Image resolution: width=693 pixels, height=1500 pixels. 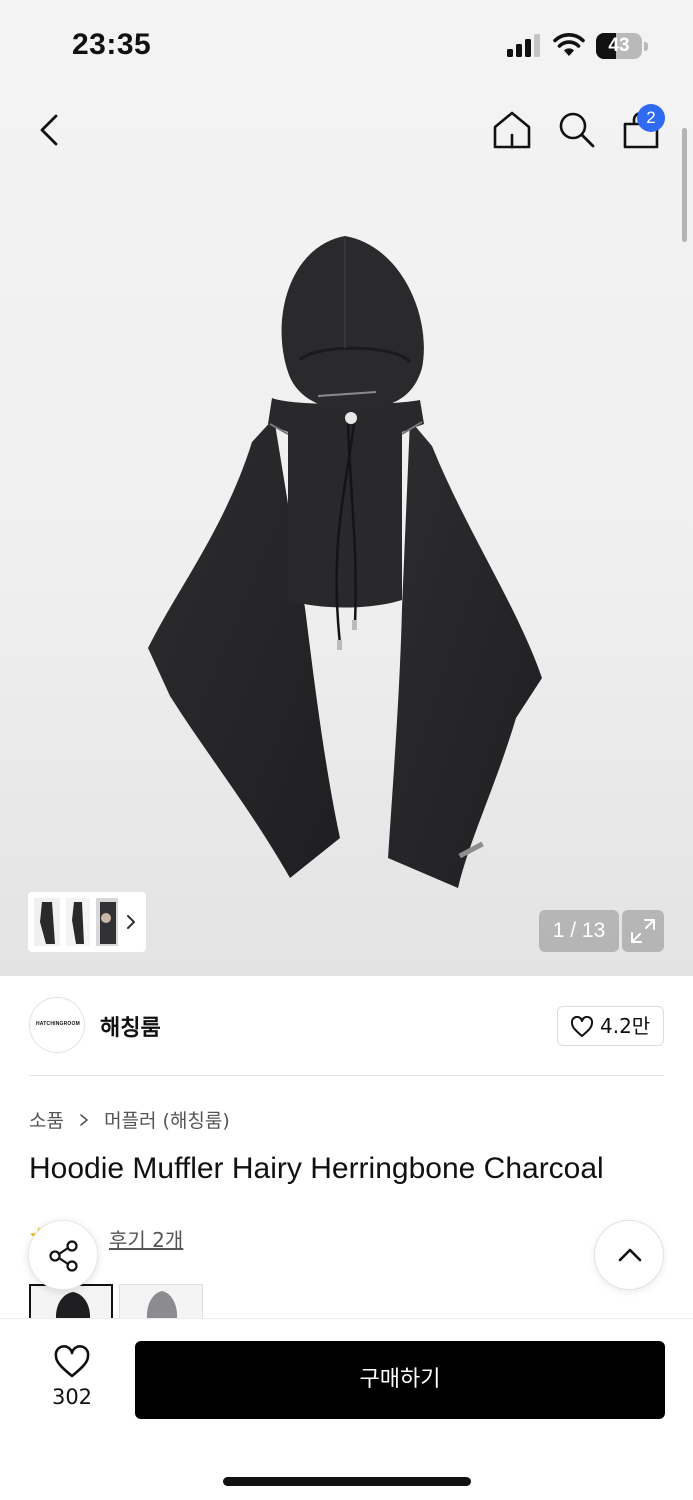 What do you see at coordinates (347, 1481) in the screenshot?
I see `home-indicator` at bounding box center [347, 1481].